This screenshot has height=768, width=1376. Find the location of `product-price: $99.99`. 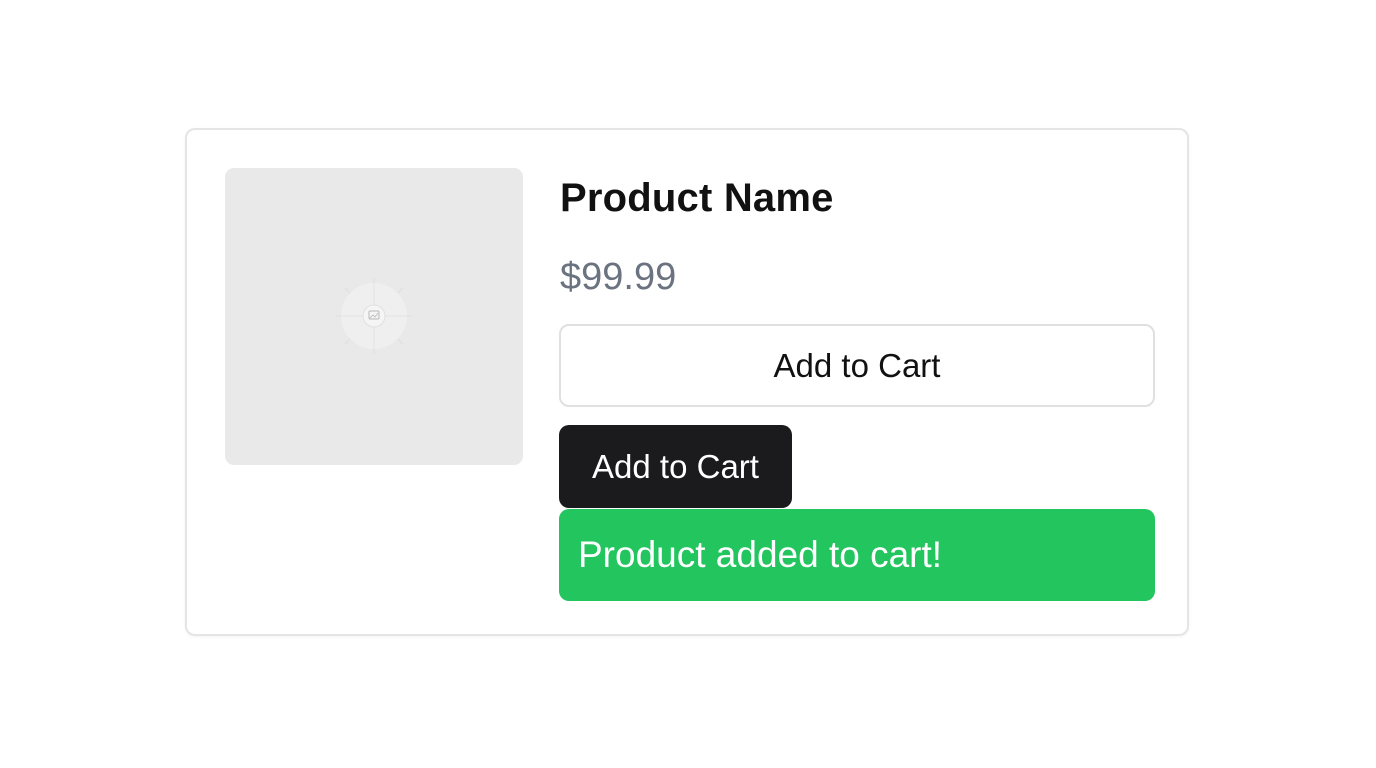

product-price: $99.99 is located at coordinates (618, 277).